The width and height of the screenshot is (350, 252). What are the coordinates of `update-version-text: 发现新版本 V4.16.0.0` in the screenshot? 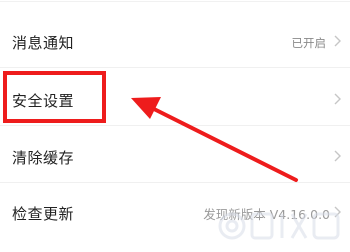 It's located at (266, 214).